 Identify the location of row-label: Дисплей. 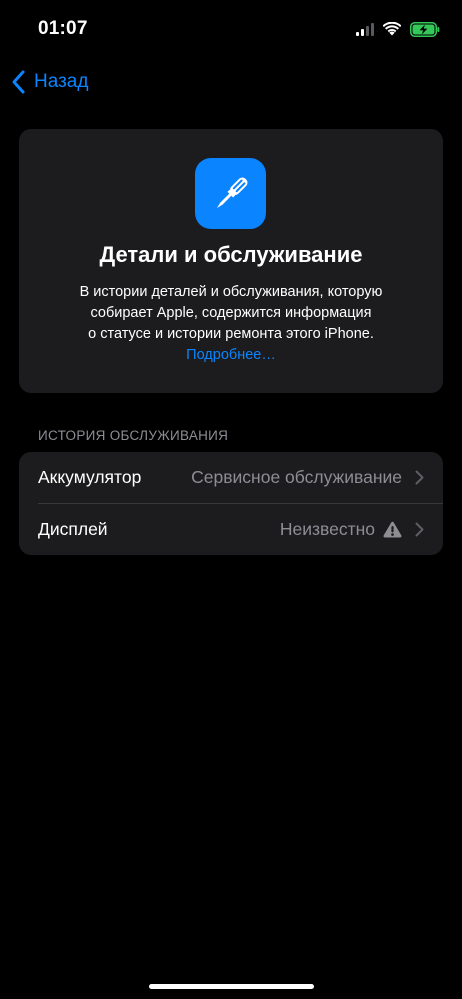
(73, 529).